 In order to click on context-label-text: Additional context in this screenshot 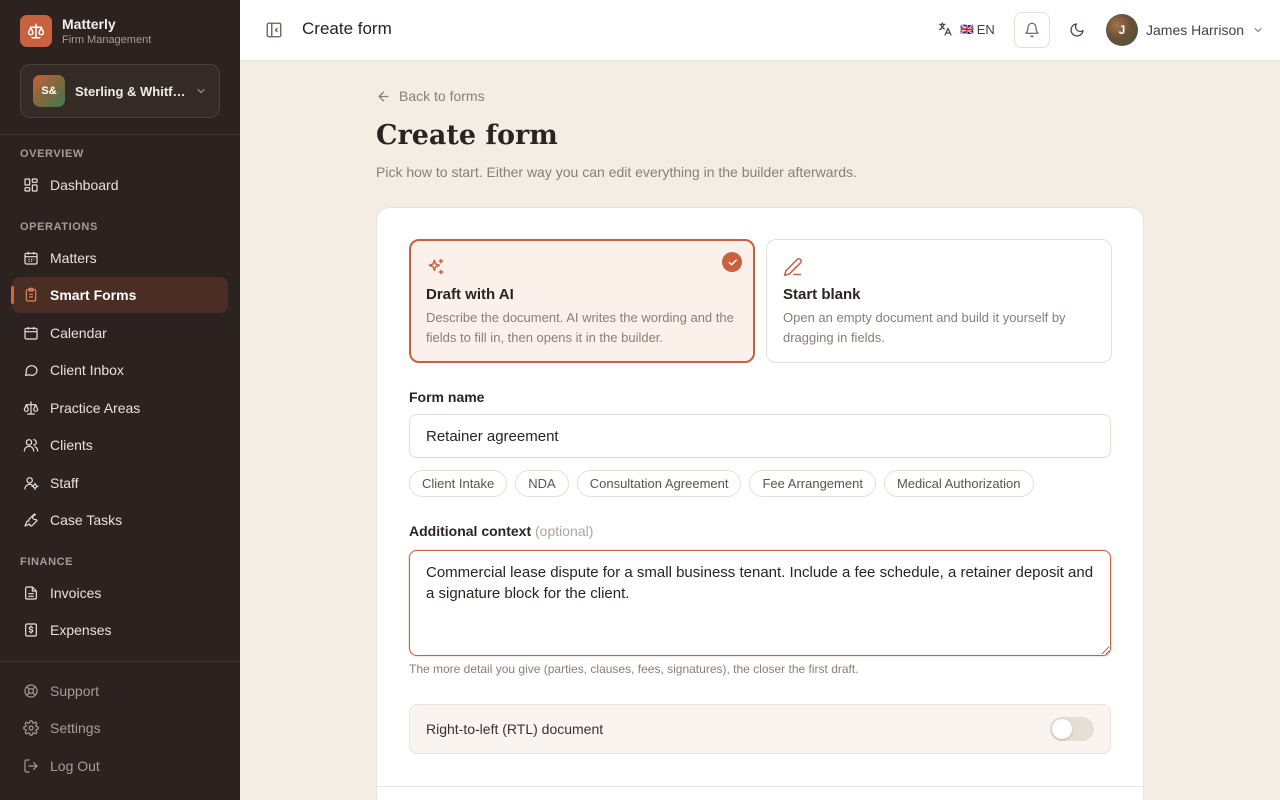, I will do `click(470, 531)`.